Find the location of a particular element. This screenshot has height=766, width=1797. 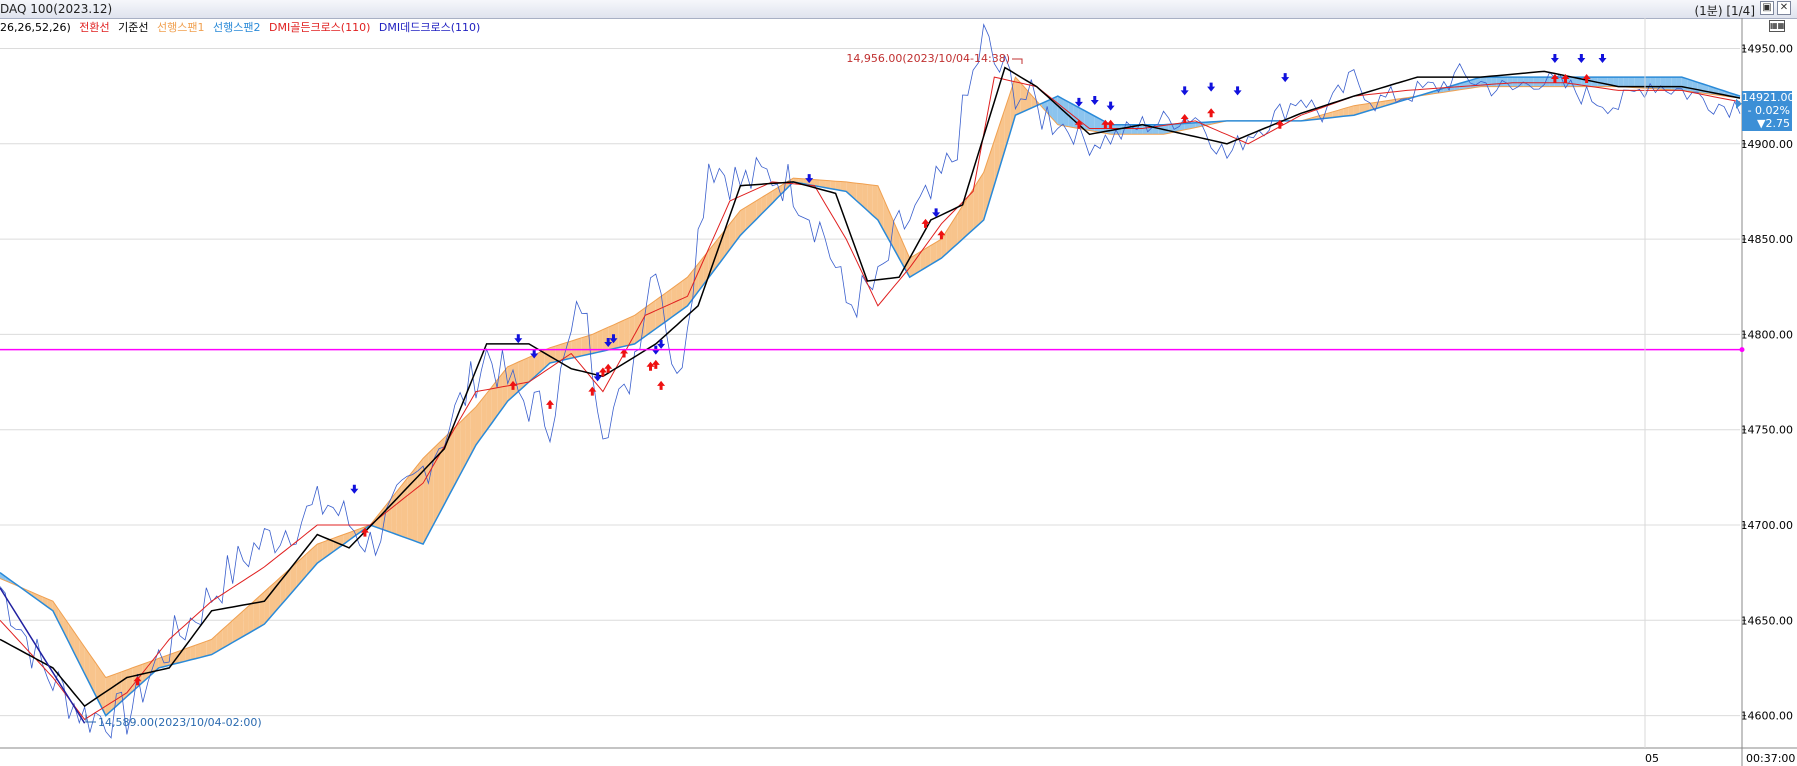

y-tick-label: 14700.00 is located at coordinates (1767, 525).